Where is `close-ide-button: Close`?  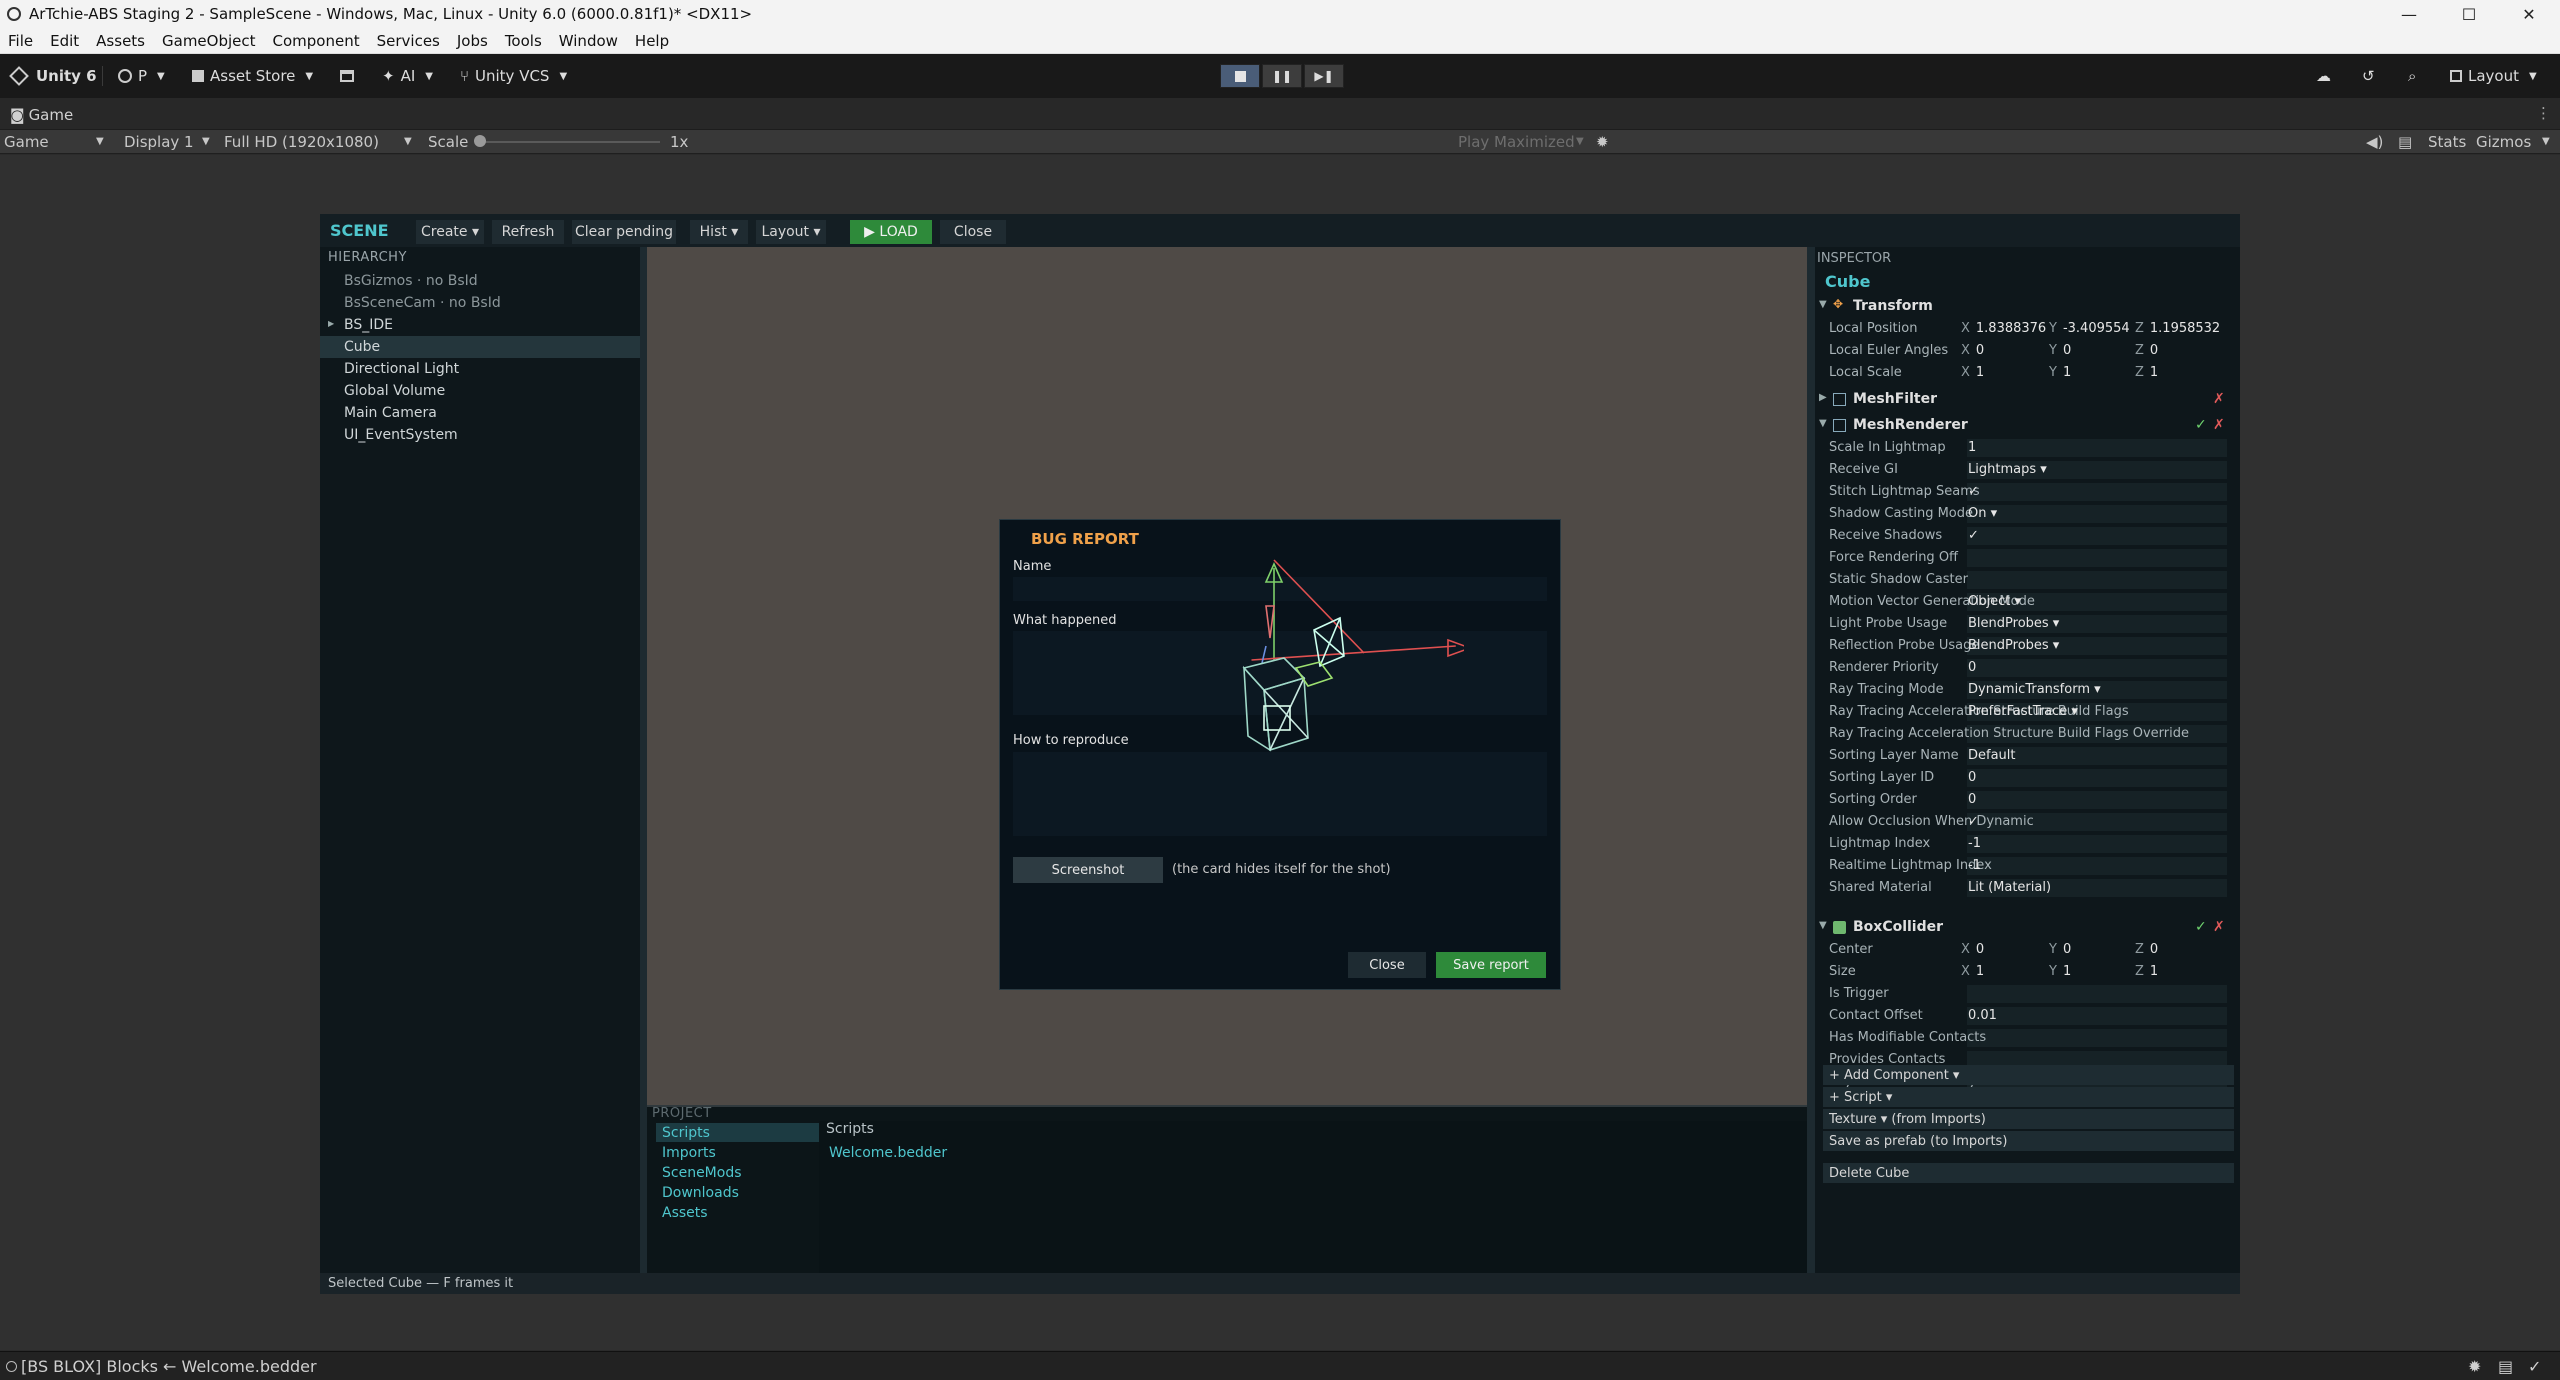
close-ide-button: Close is located at coordinates (973, 232).